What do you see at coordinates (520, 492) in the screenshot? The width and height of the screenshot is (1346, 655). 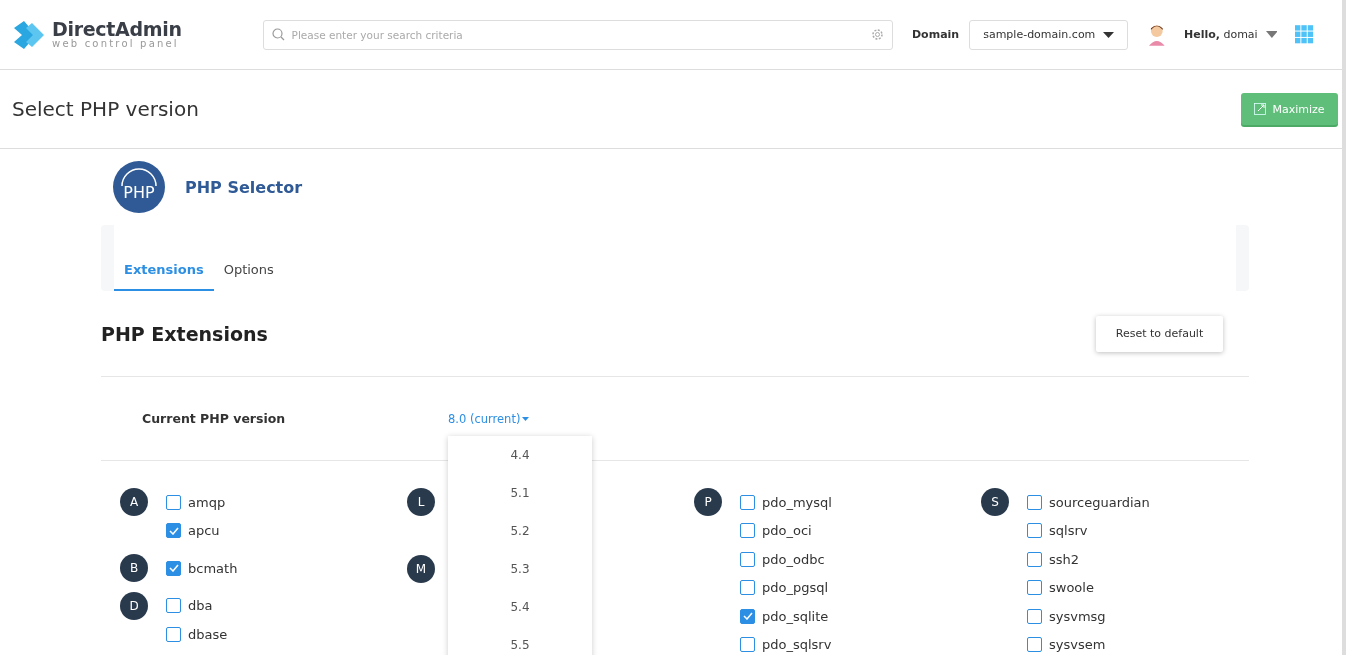 I see `menu-item: 5.1` at bounding box center [520, 492].